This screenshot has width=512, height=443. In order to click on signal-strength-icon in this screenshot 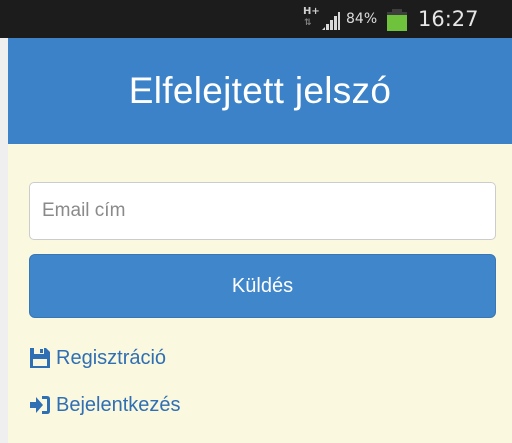, I will do `click(331, 21)`.